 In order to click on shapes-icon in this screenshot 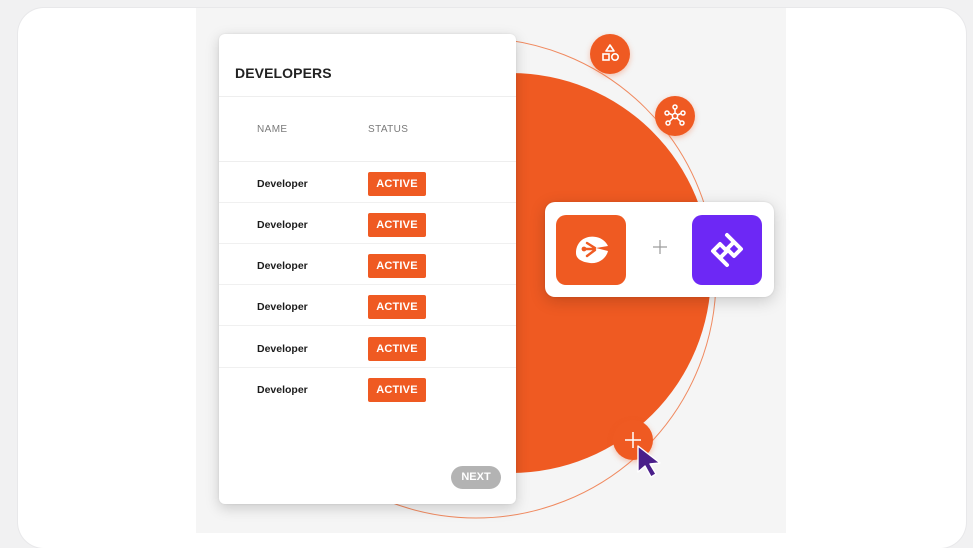, I will do `click(610, 52)`.